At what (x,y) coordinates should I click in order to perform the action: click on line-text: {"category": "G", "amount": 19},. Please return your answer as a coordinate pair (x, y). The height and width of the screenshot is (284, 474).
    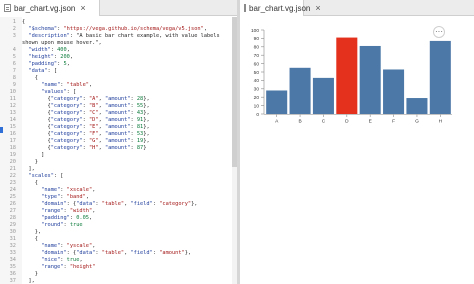
    Looking at the image, I should click on (86, 141).